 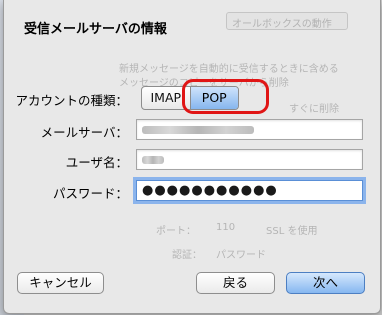 What do you see at coordinates (314, 109) in the screenshot?
I see `background-popup: すぐに削除` at bounding box center [314, 109].